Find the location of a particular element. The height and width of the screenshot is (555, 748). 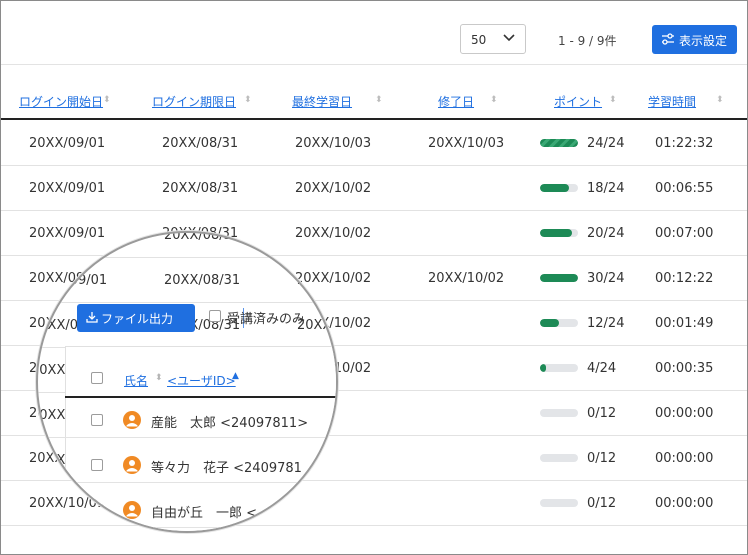

points-cell: 20/24 is located at coordinates (606, 233).